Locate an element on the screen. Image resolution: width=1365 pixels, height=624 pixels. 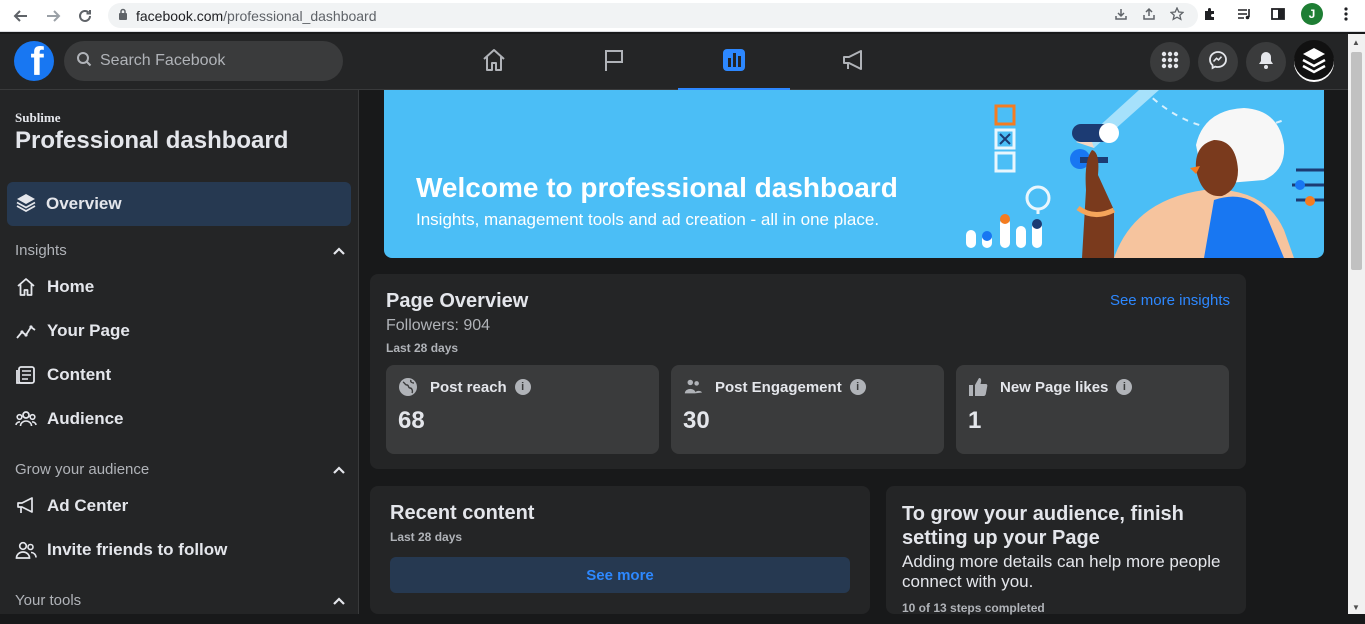
extensions-icon is located at coordinates (1210, 14).